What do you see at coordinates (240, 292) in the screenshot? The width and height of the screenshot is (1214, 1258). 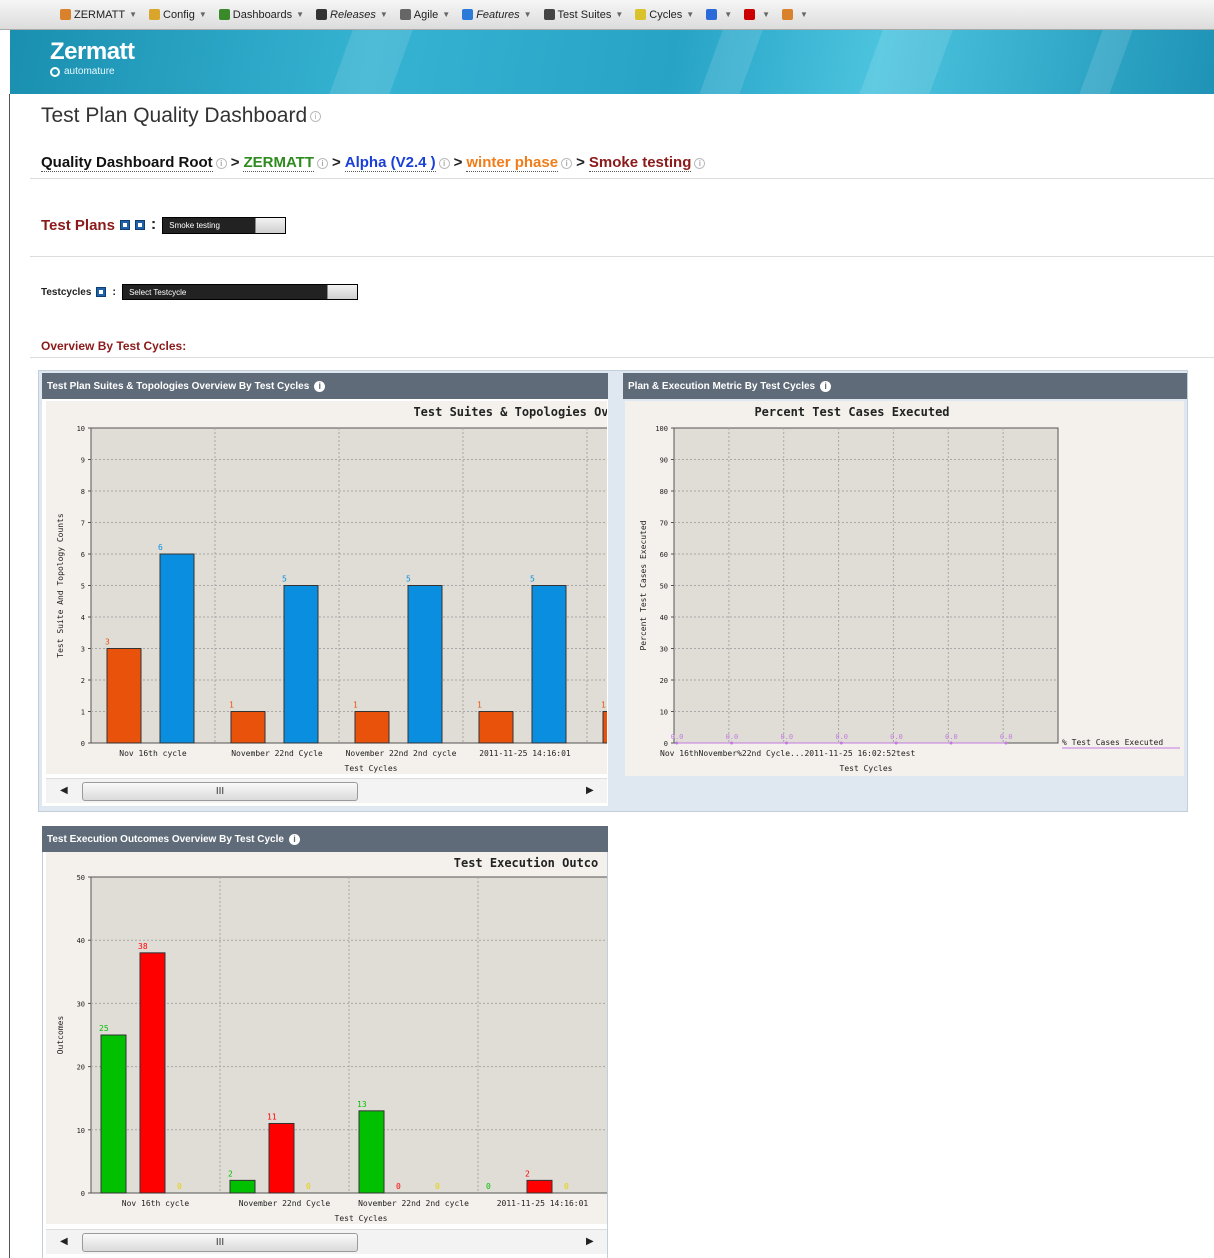 I see `testcycle-select: Select Testcycle` at bounding box center [240, 292].